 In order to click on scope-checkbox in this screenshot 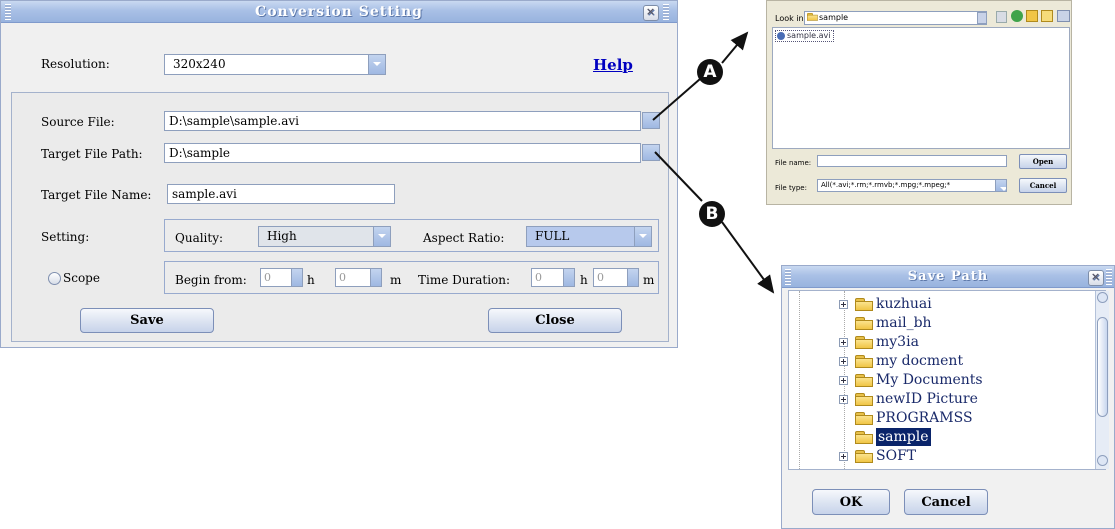, I will do `click(54, 278)`.